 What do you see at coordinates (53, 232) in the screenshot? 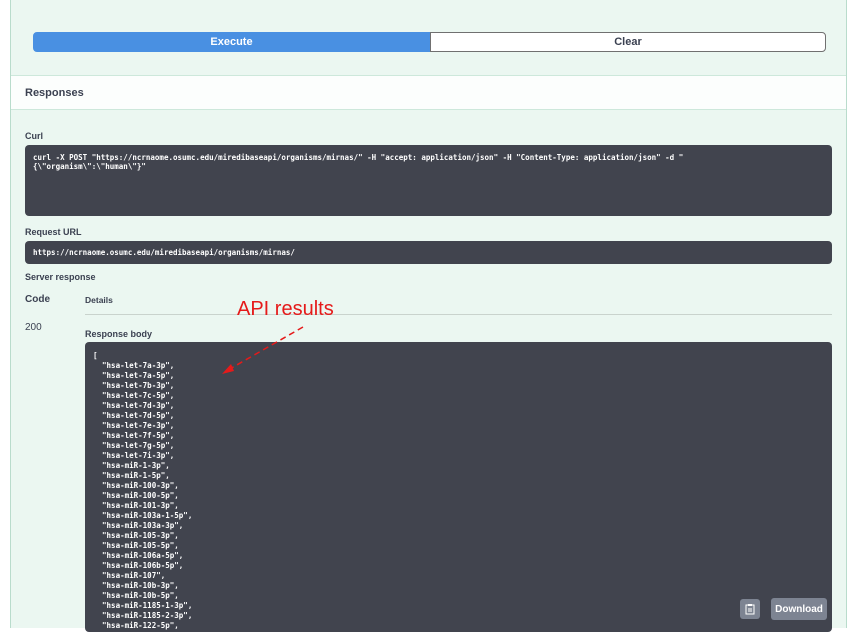
I see `request-url-label: Request URL` at bounding box center [53, 232].